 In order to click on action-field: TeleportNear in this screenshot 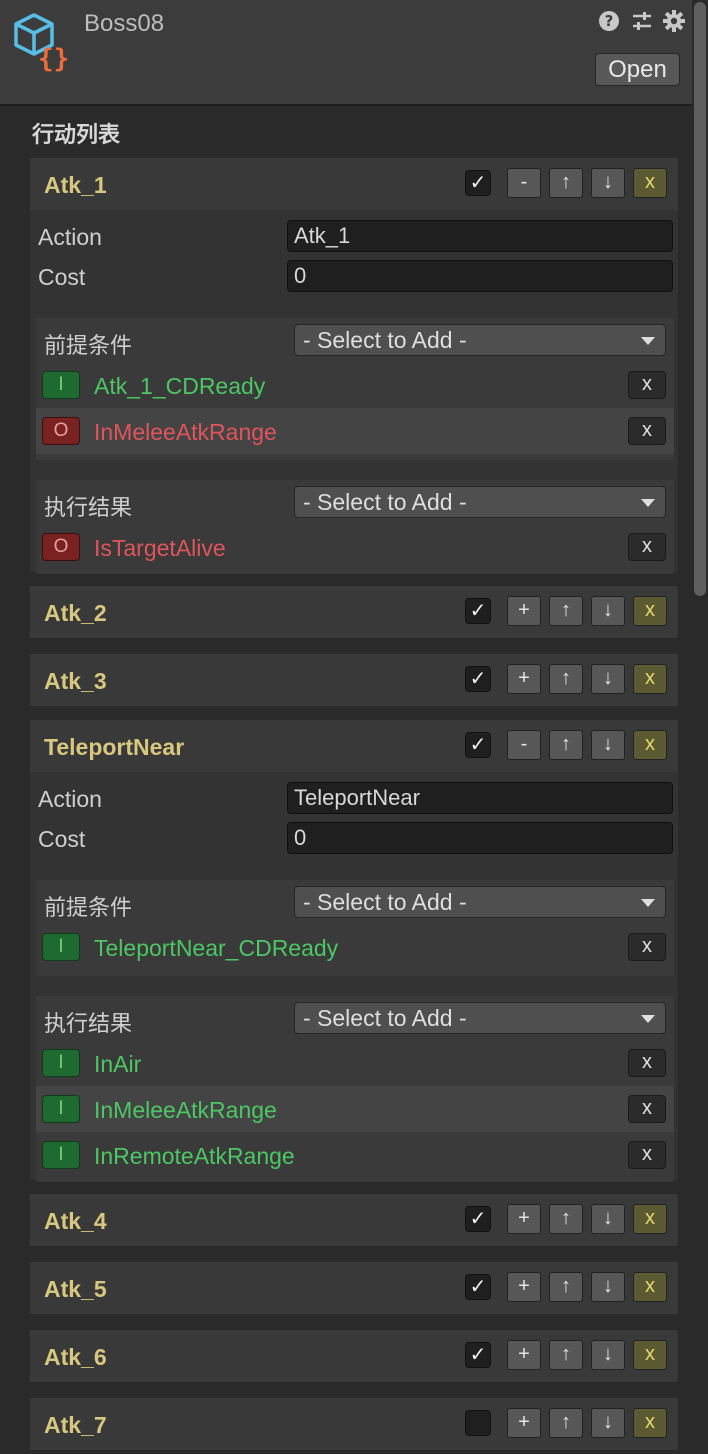, I will do `click(480, 798)`.